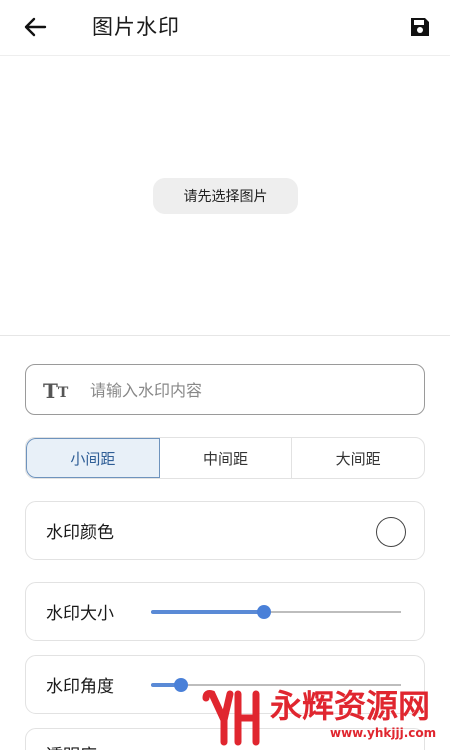 The image size is (450, 750). Describe the element at coordinates (136, 27) in the screenshot. I see `page-title: 图片水印` at that location.